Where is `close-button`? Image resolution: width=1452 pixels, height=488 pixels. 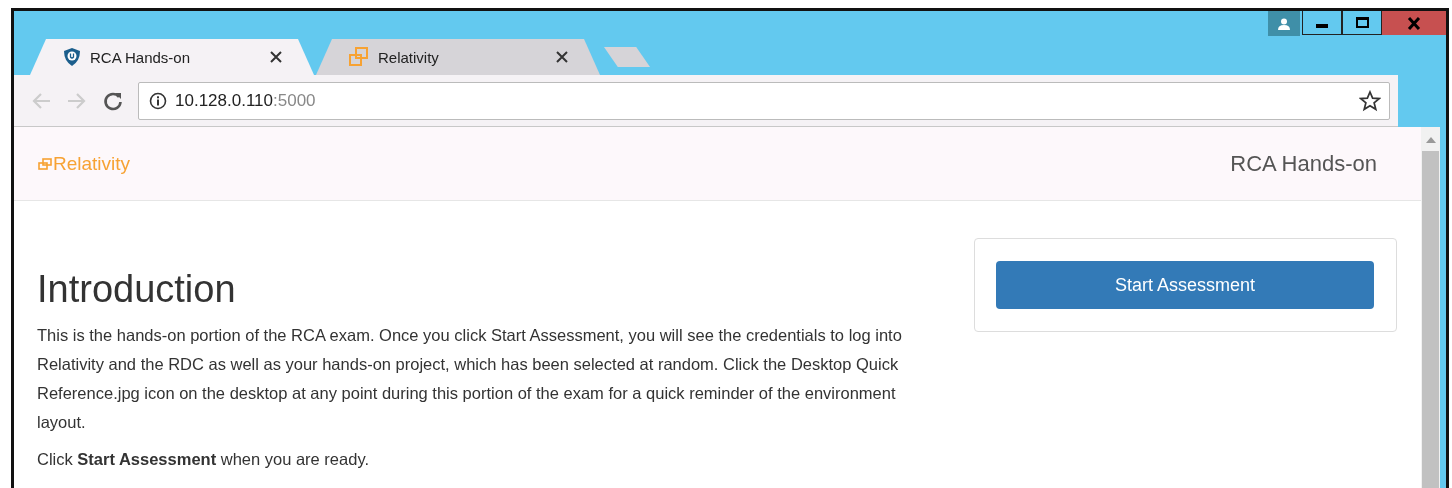 close-button is located at coordinates (1414, 23).